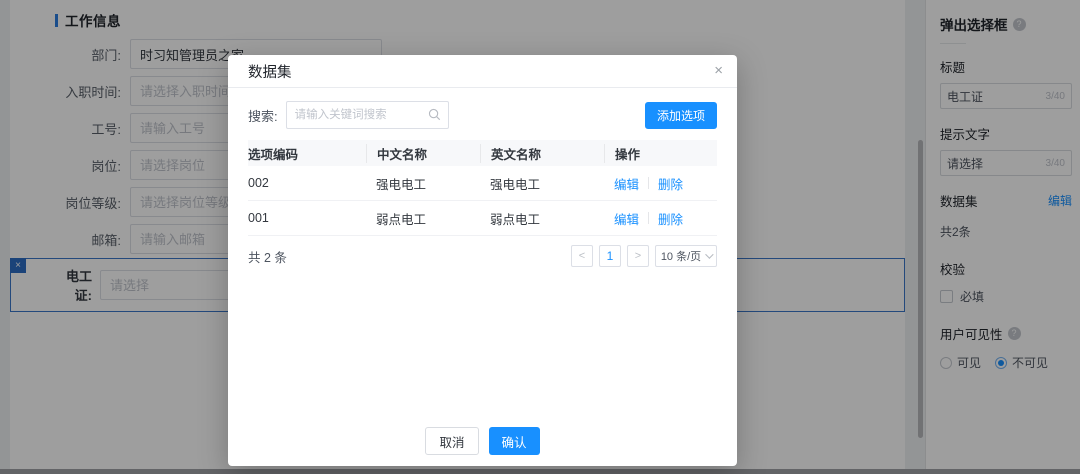 The image size is (1080, 474). I want to click on modal-title: 数据集, so click(270, 72).